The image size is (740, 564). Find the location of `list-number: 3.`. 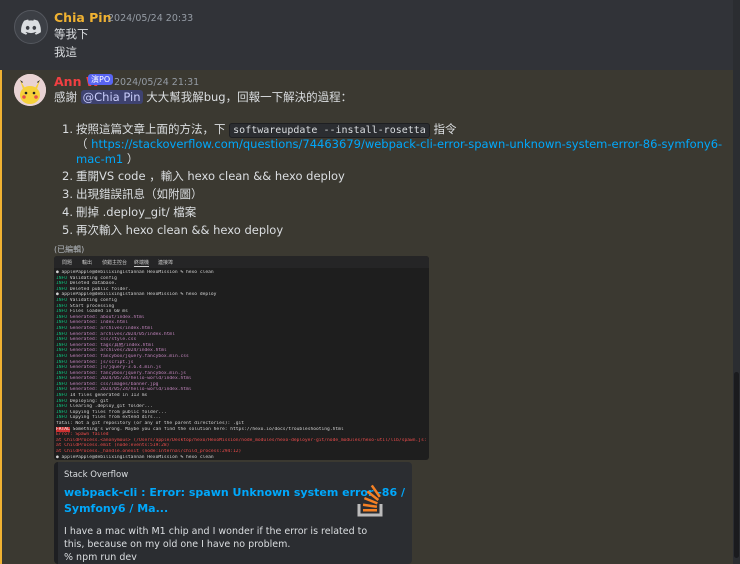

list-number: 3. is located at coordinates (67, 194).